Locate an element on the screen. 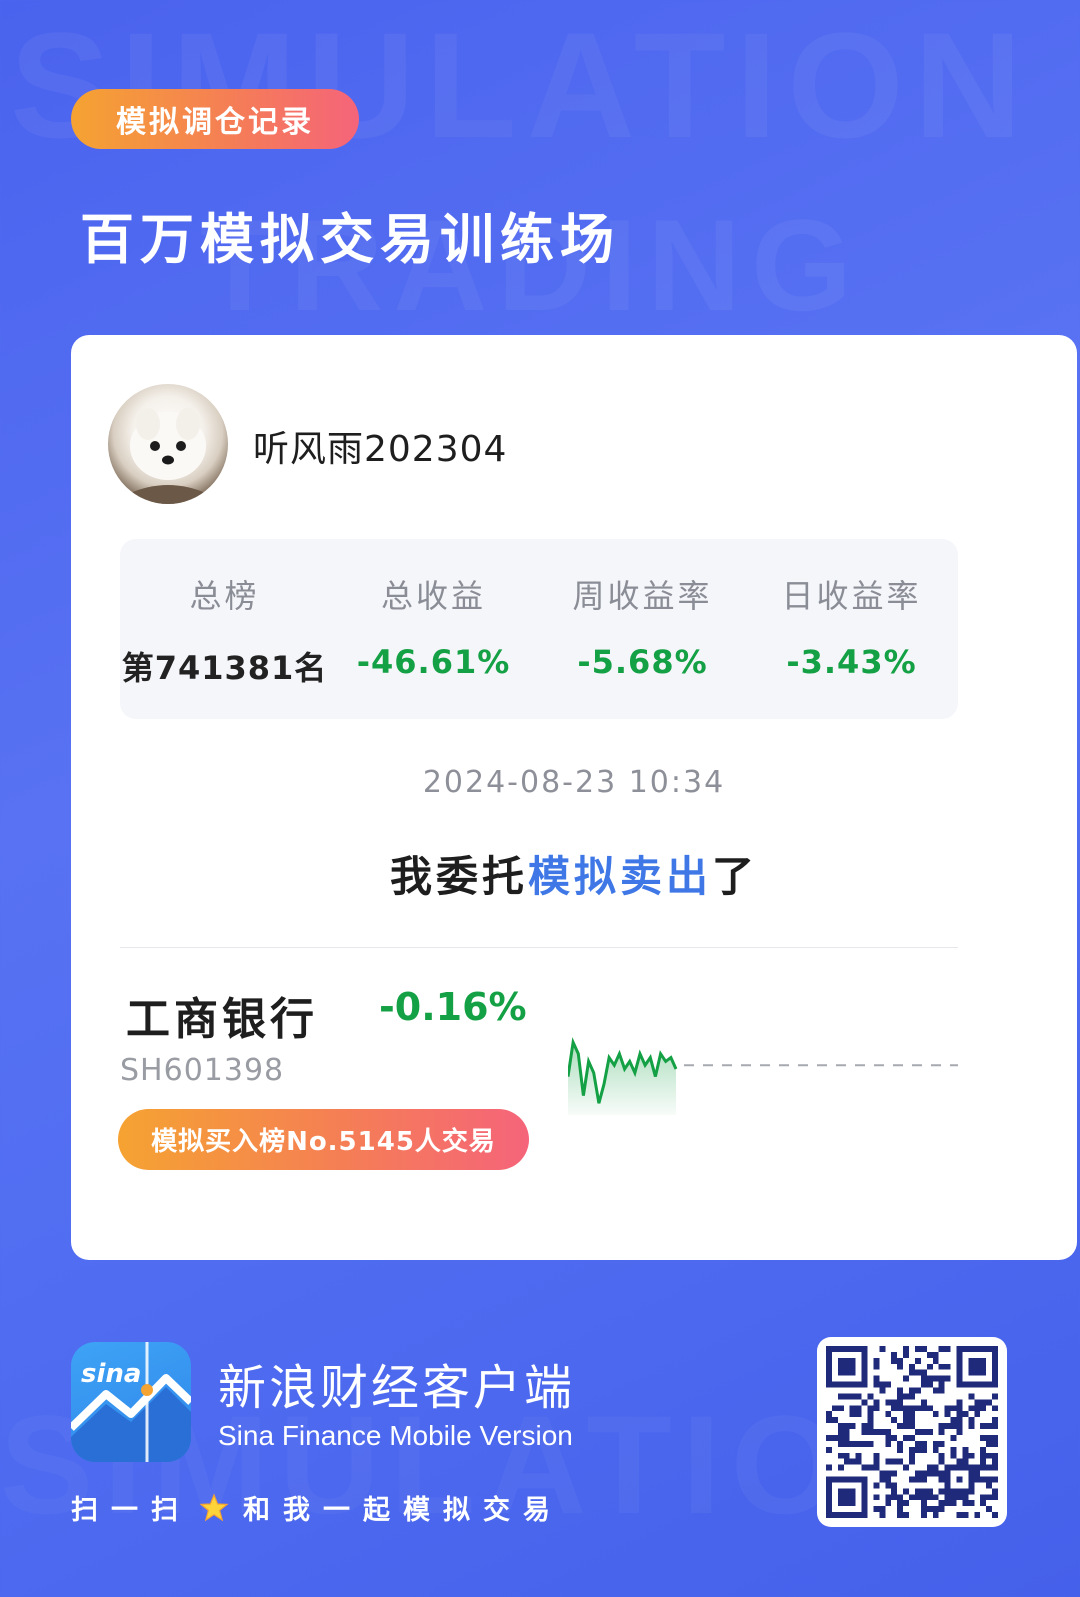 The image size is (1080, 1597). stat-value: -5.68% is located at coordinates (642, 662).